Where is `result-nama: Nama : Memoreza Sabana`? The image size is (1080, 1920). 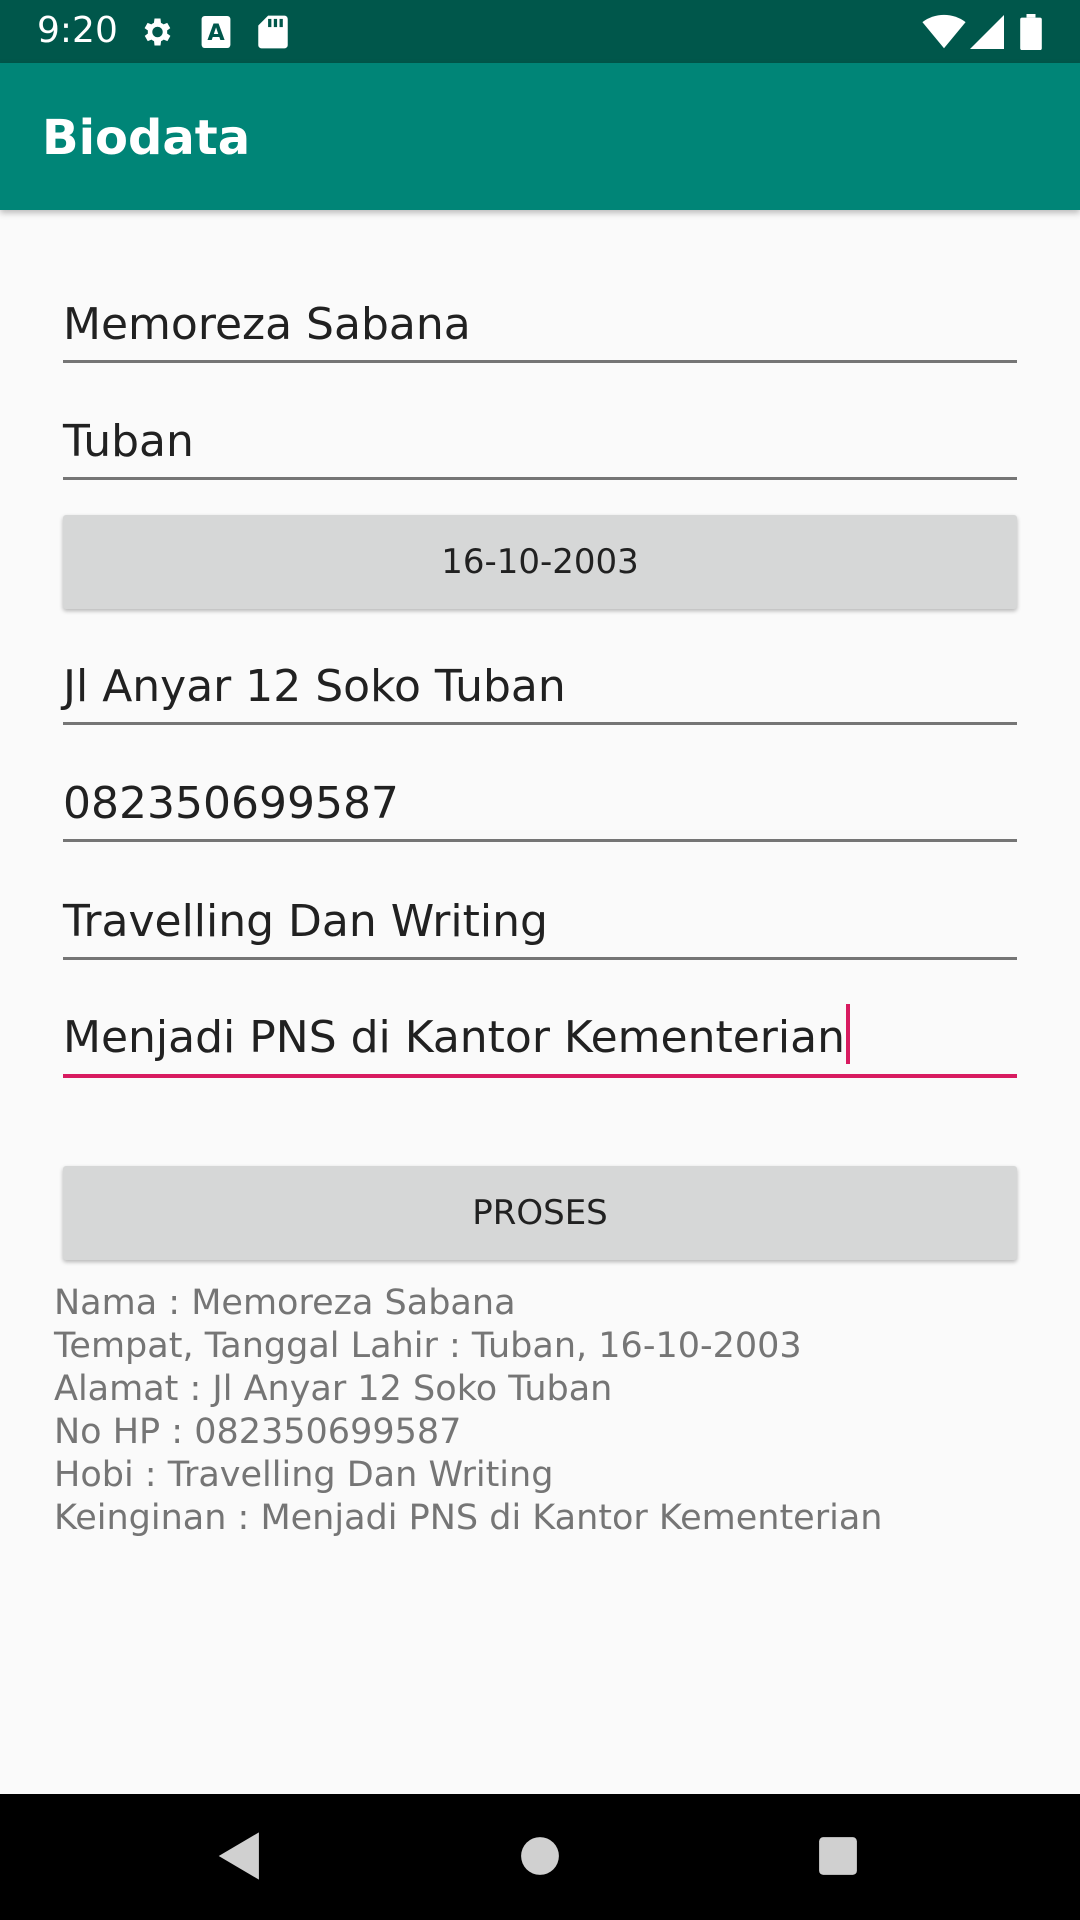
result-nama: Nama : Memoreza Sabana is located at coordinates (285, 1303).